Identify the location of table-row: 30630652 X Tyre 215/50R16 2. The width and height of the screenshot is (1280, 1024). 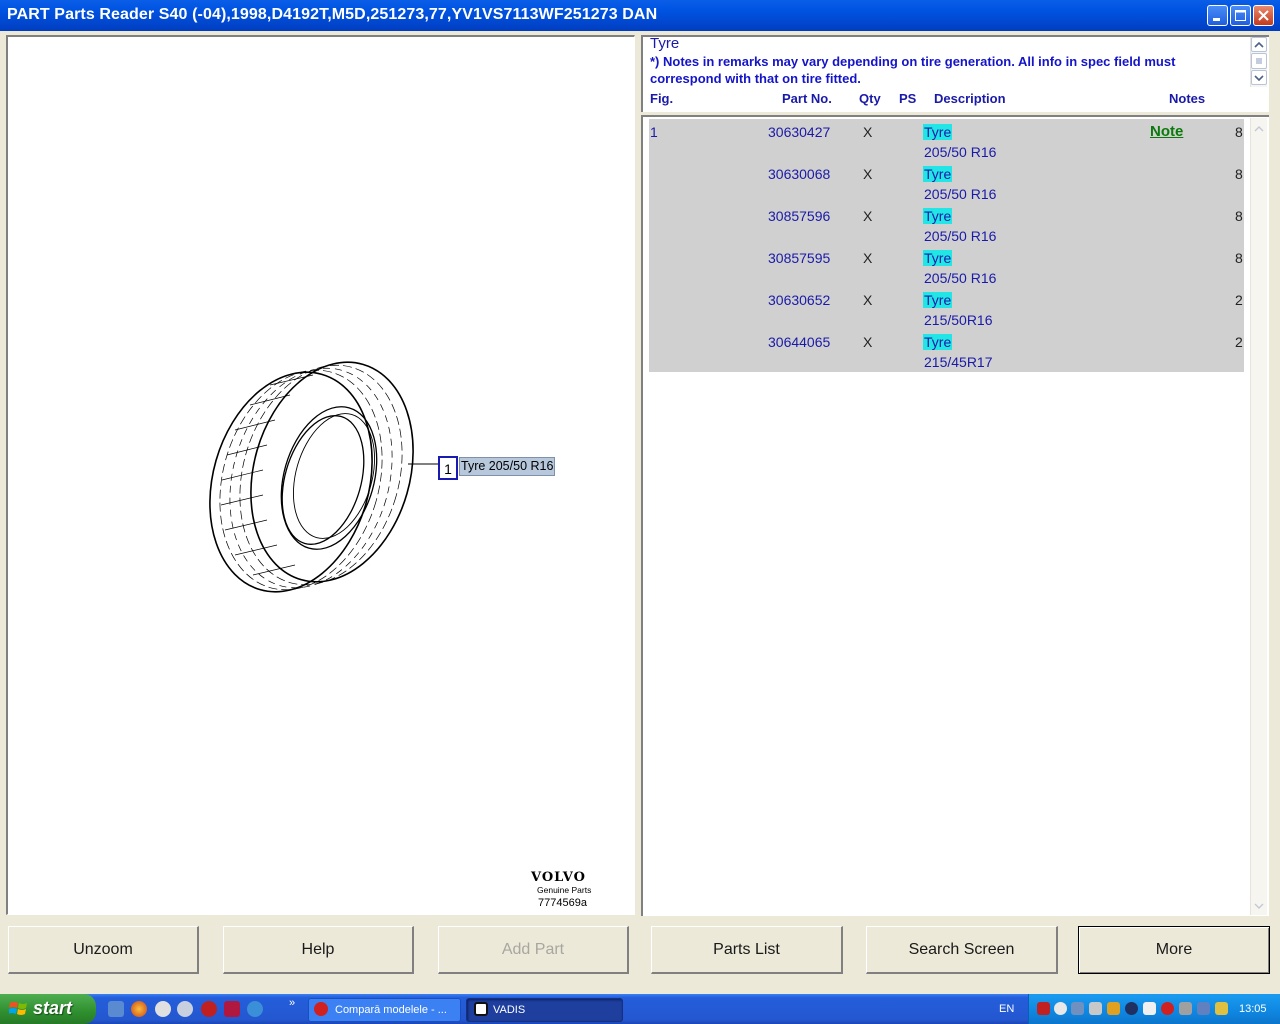
(946, 310).